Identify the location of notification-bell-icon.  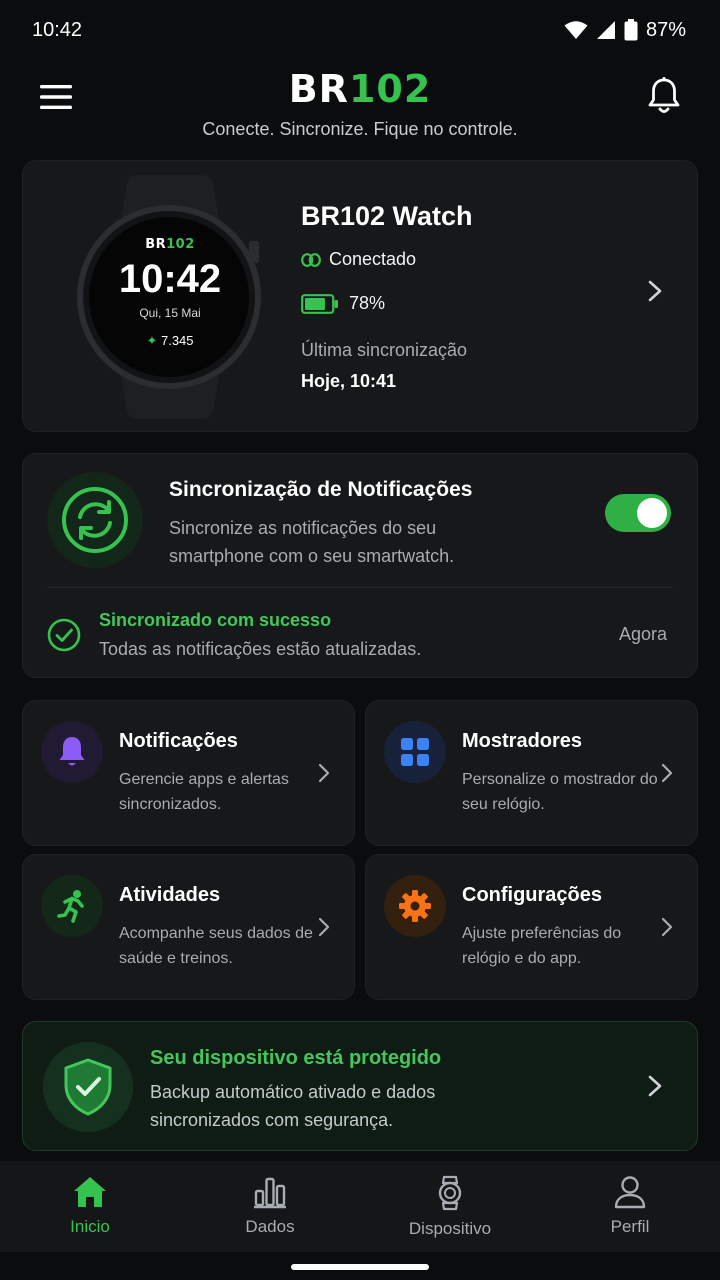
(664, 96).